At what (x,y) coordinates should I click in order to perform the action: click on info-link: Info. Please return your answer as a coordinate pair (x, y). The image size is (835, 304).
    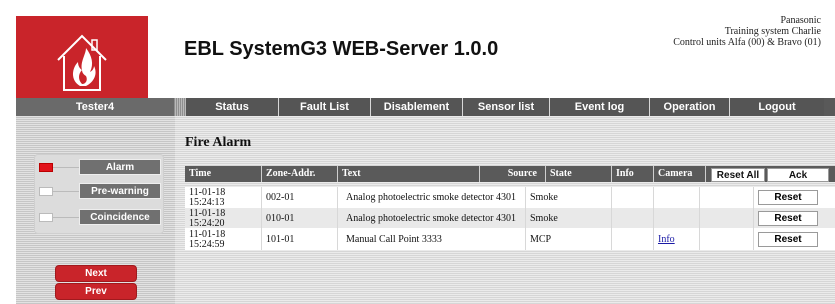
    Looking at the image, I should click on (666, 239).